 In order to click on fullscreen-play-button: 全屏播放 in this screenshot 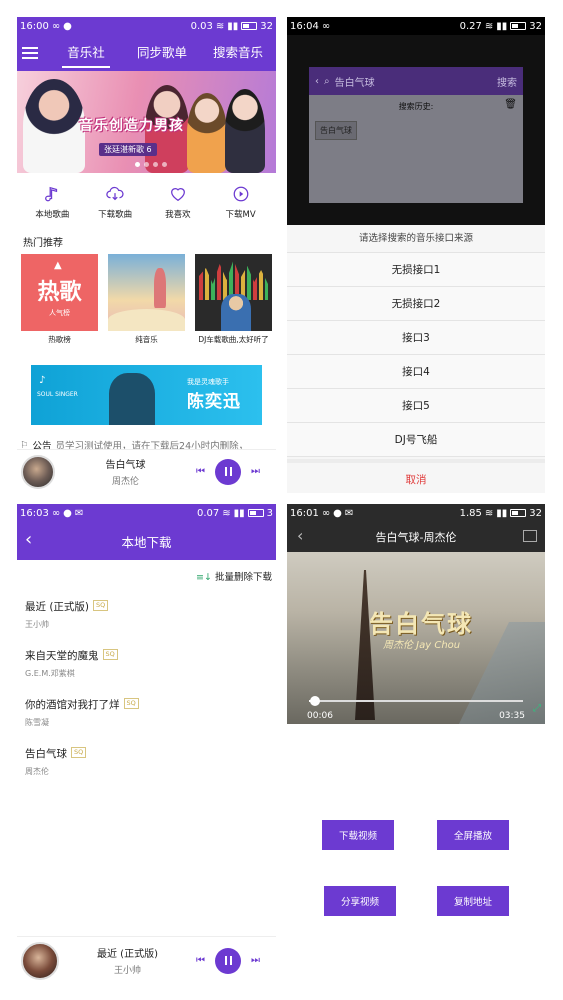, I will do `click(473, 835)`.